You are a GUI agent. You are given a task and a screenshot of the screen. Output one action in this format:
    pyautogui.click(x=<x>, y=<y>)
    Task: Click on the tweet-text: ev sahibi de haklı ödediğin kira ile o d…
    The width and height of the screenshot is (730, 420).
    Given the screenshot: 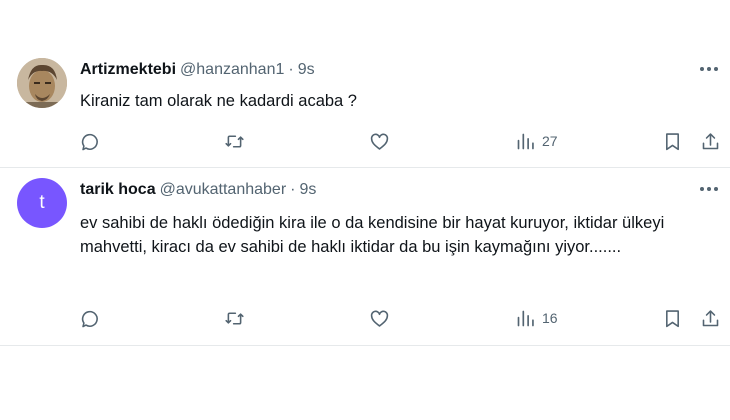 What is the action you would take?
    pyautogui.click(x=372, y=235)
    